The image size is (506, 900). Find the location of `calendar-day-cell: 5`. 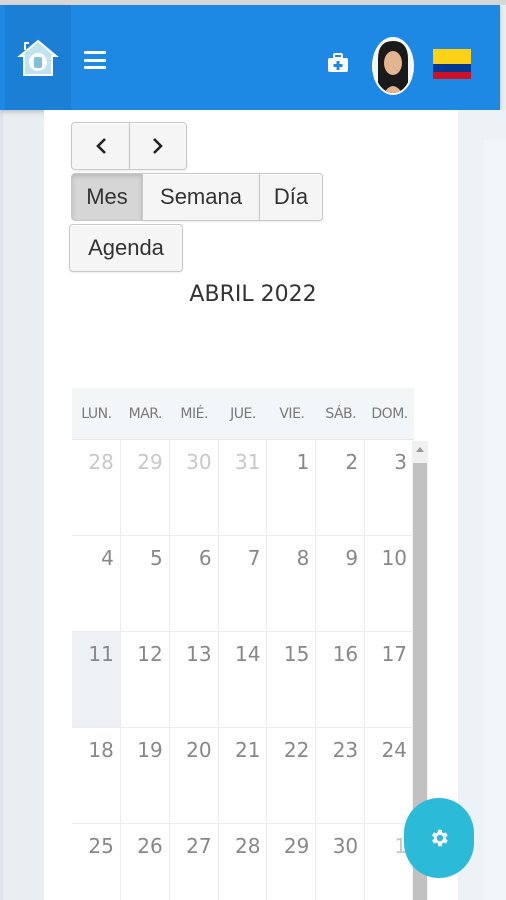

calendar-day-cell: 5 is located at coordinates (145, 583).